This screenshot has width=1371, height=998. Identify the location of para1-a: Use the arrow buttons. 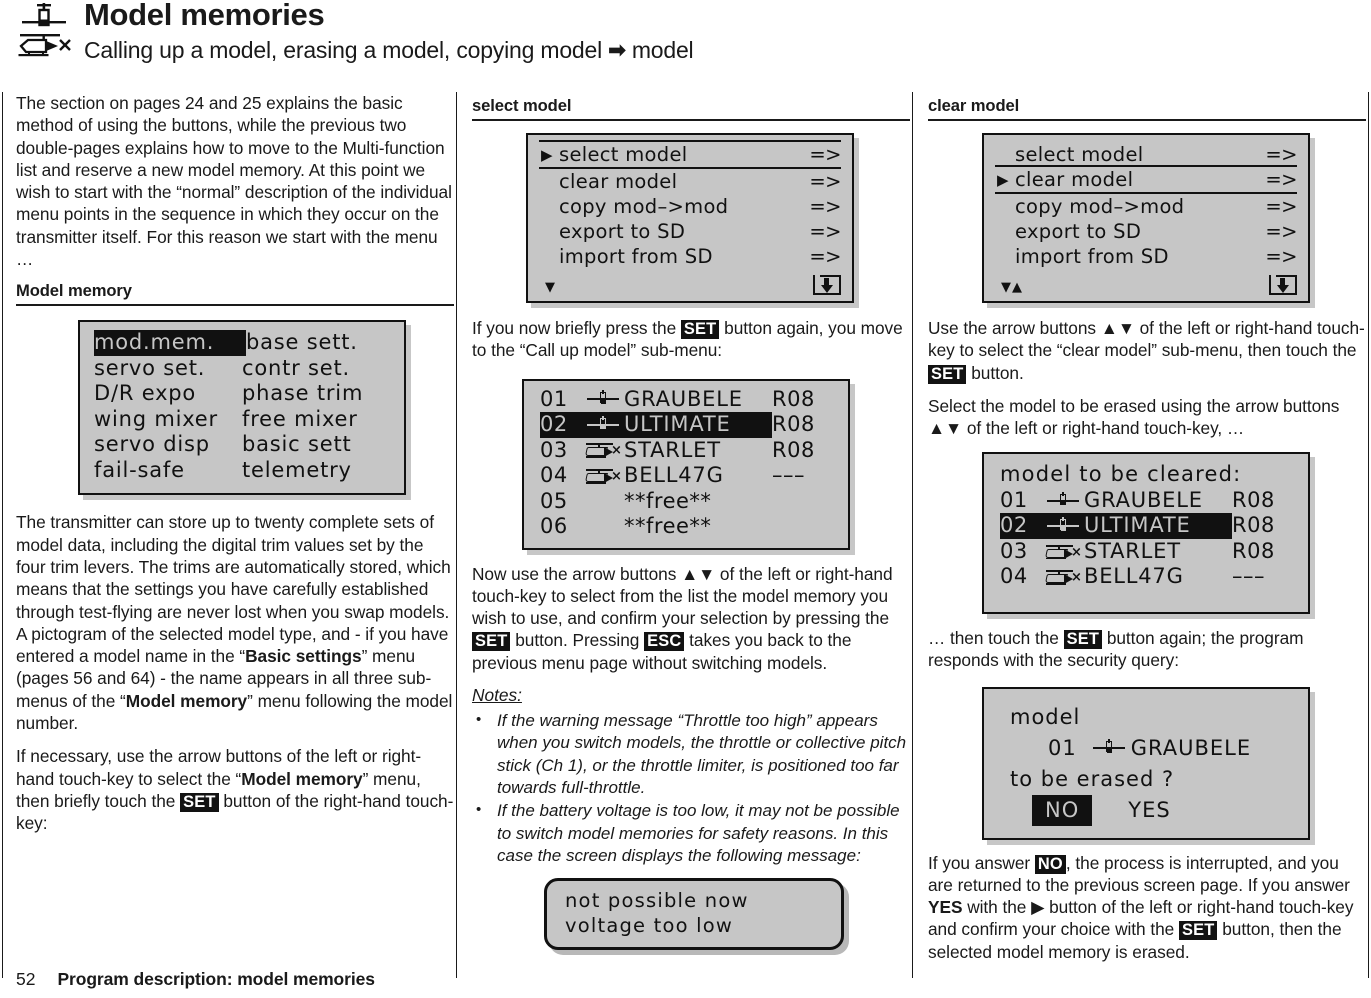
(1014, 328).